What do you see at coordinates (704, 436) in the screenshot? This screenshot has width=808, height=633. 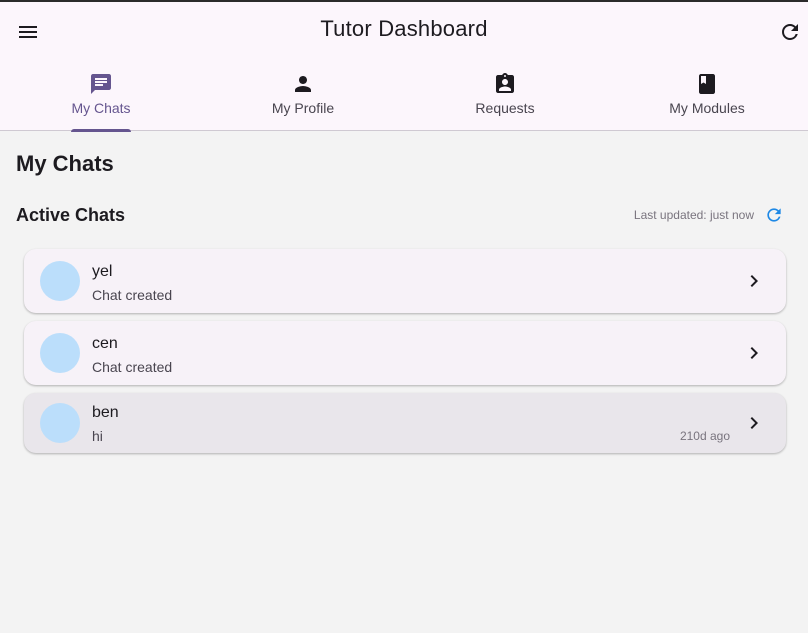 I see `chat-timestamp: 210d ago` at bounding box center [704, 436].